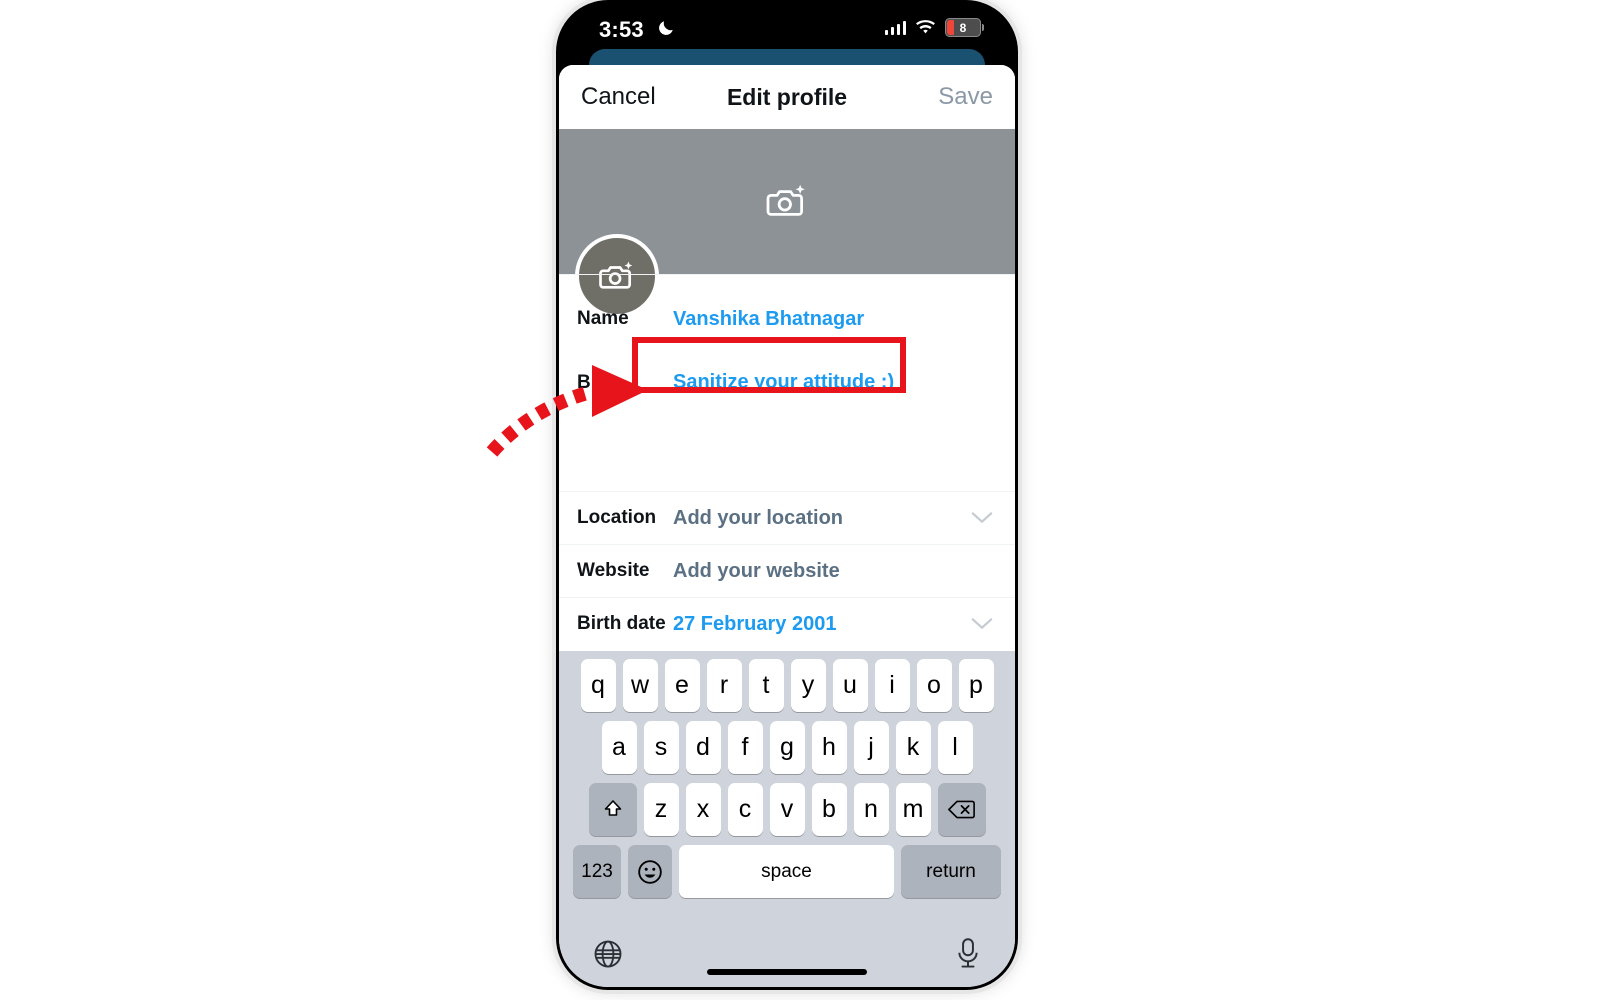 The height and width of the screenshot is (1000, 1600). I want to click on sheet-navbar: Cancel Edit profile Save, so click(787, 97).